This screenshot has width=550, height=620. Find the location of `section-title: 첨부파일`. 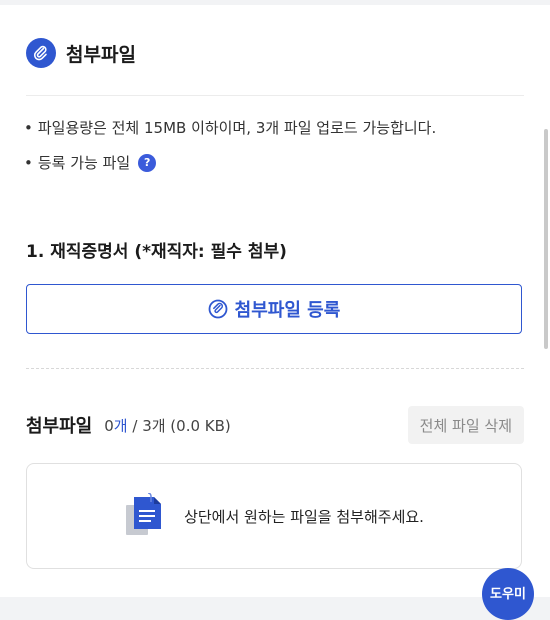

section-title: 첨부파일 is located at coordinates (101, 54).